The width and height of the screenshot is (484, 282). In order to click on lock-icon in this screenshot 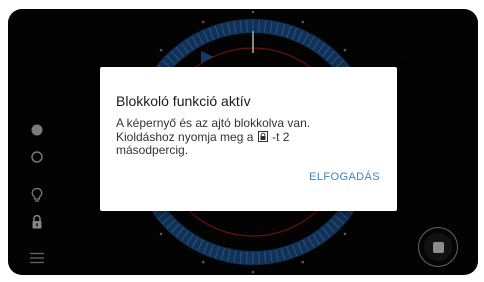, I will do `click(262, 136)`.